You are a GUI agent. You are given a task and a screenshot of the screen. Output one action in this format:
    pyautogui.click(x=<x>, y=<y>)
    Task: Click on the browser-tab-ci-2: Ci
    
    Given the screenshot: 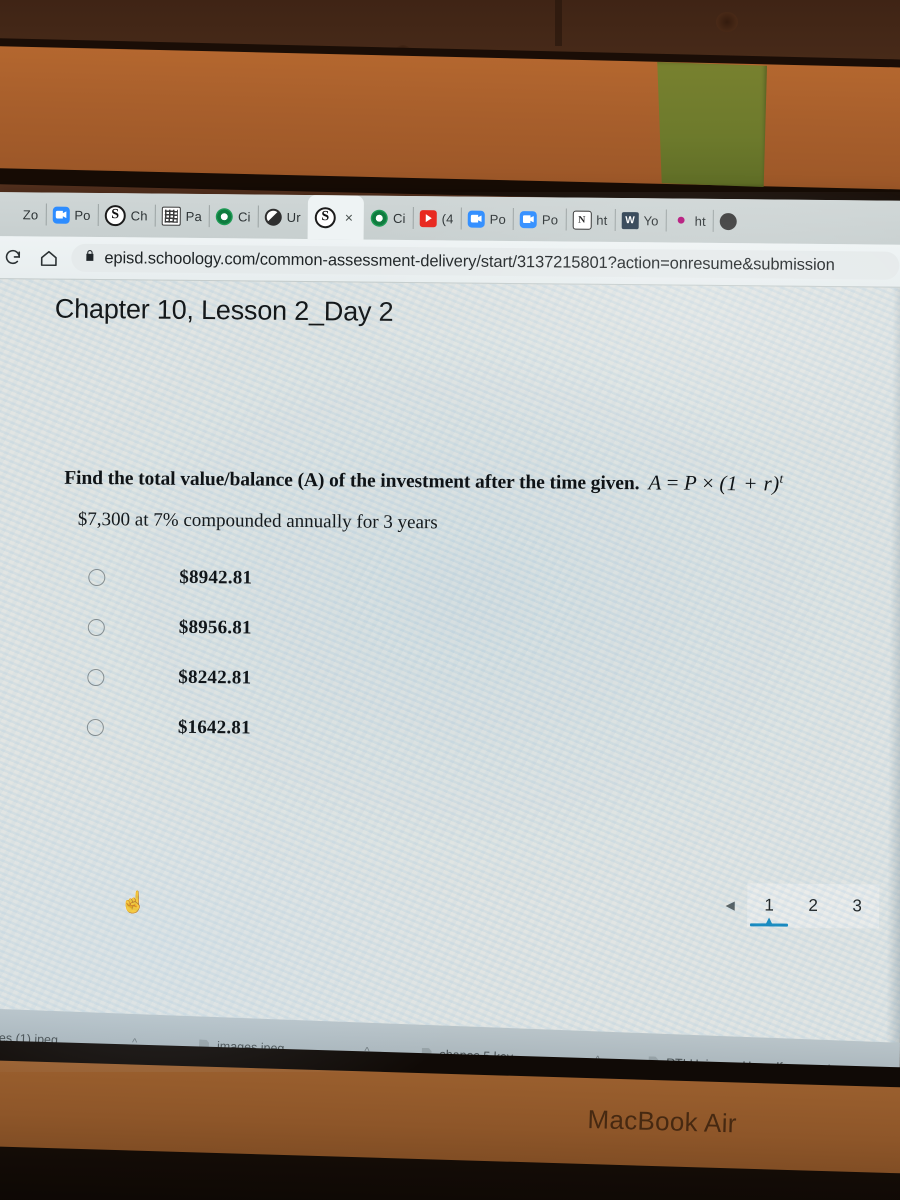 What is the action you would take?
    pyautogui.click(x=388, y=218)
    